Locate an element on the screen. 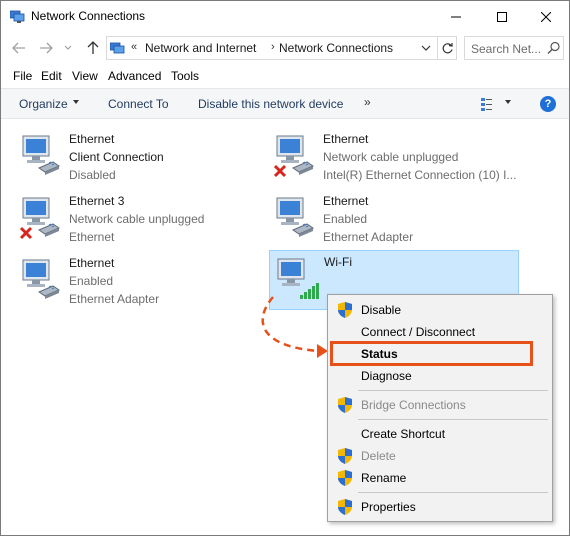 The height and width of the screenshot is (536, 570). adapter-ethernet-client: Ethernet Client Connection Disabled is located at coordinates (140, 158).